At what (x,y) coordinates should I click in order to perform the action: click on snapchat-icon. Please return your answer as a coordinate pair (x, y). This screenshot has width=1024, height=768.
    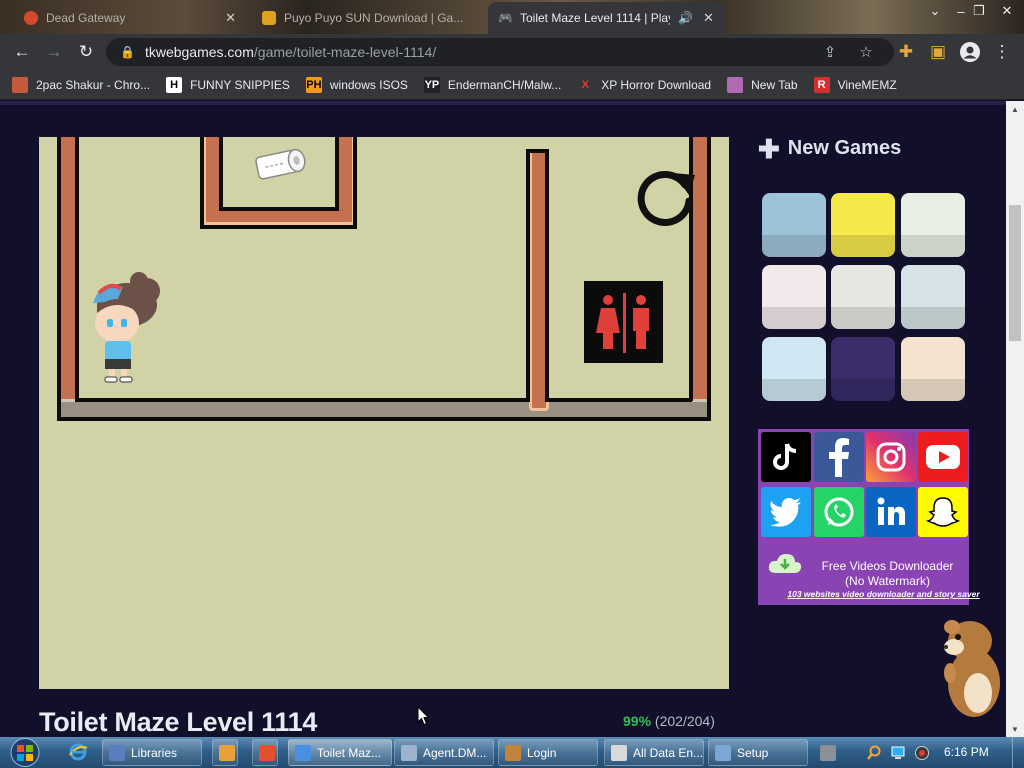
    Looking at the image, I should click on (943, 512).